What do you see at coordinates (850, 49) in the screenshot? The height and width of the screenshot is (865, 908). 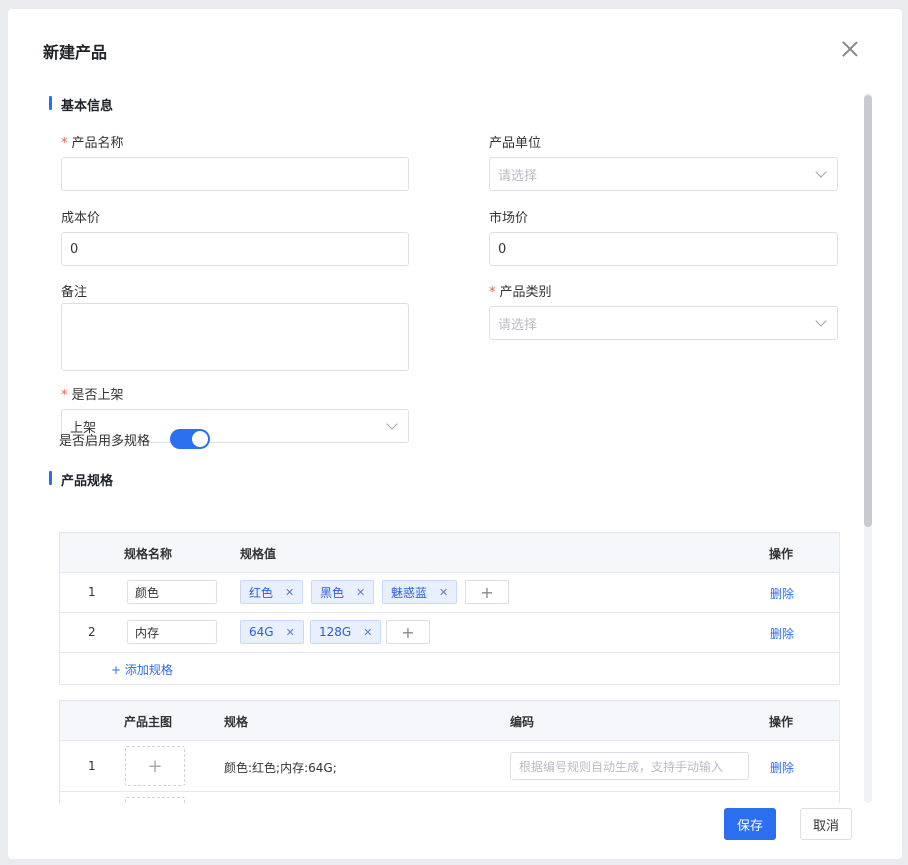 I see `close-icon` at bounding box center [850, 49].